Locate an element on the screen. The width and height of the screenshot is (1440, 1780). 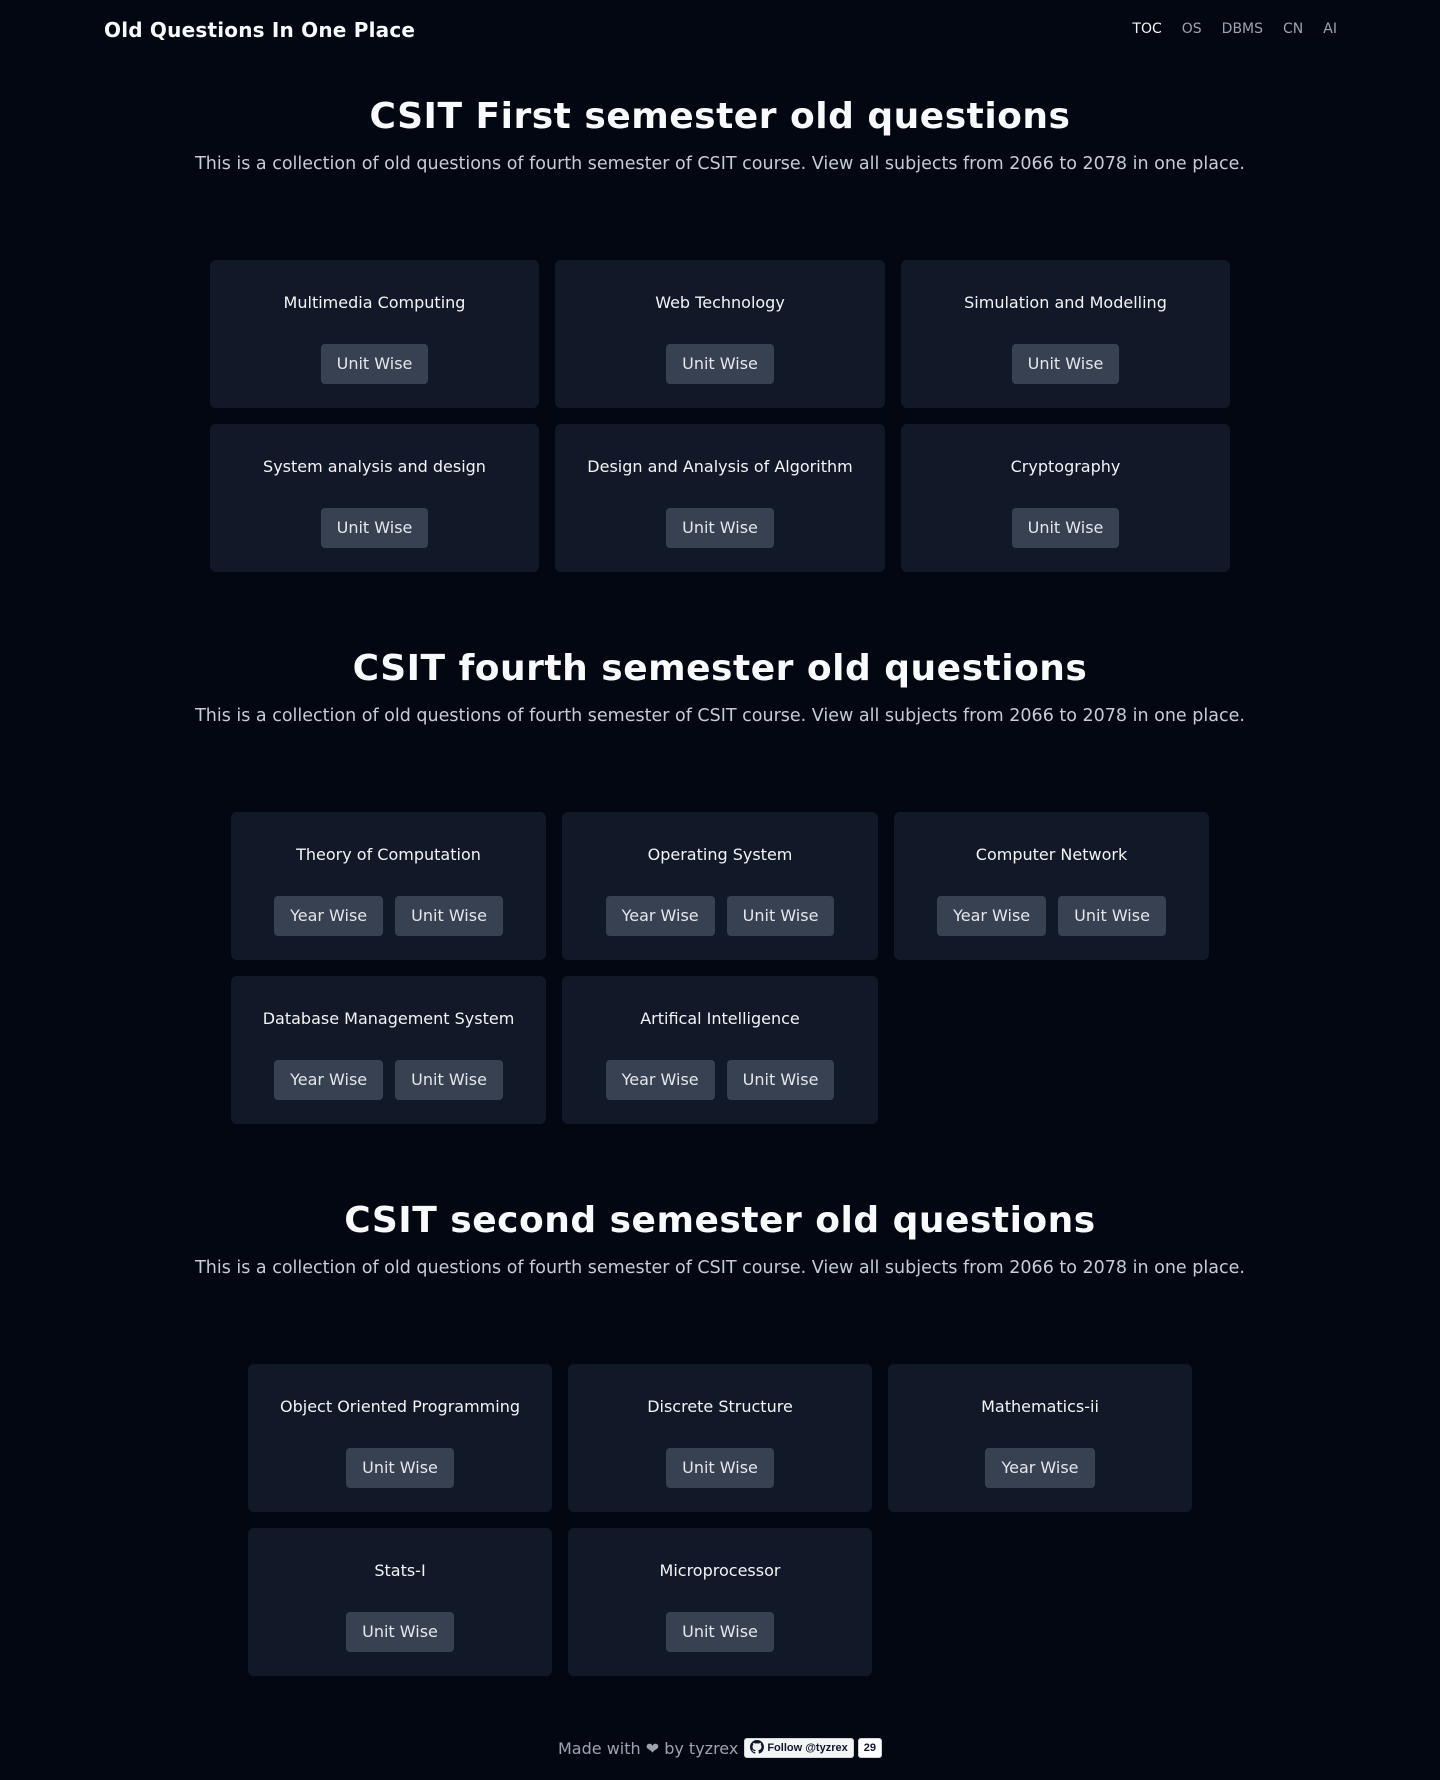
subject-title: Cryptography is located at coordinates (1065, 466).